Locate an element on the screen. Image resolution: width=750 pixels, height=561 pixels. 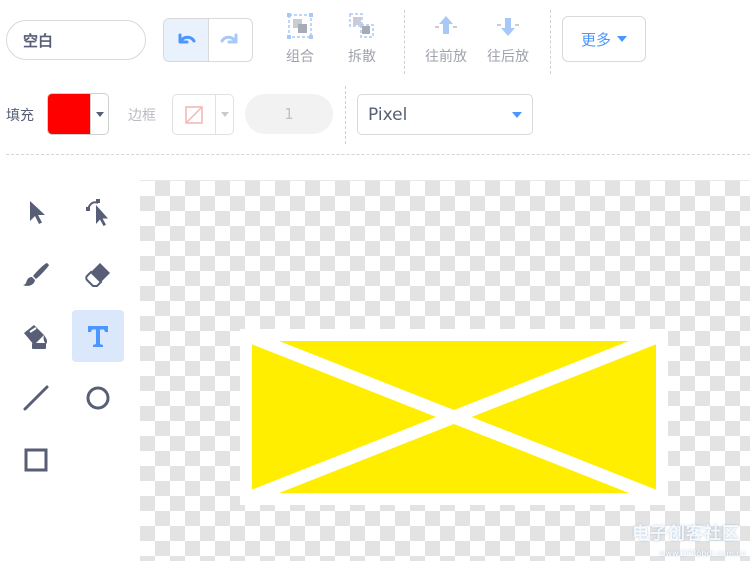
reshape-icon is located at coordinates (97, 212).